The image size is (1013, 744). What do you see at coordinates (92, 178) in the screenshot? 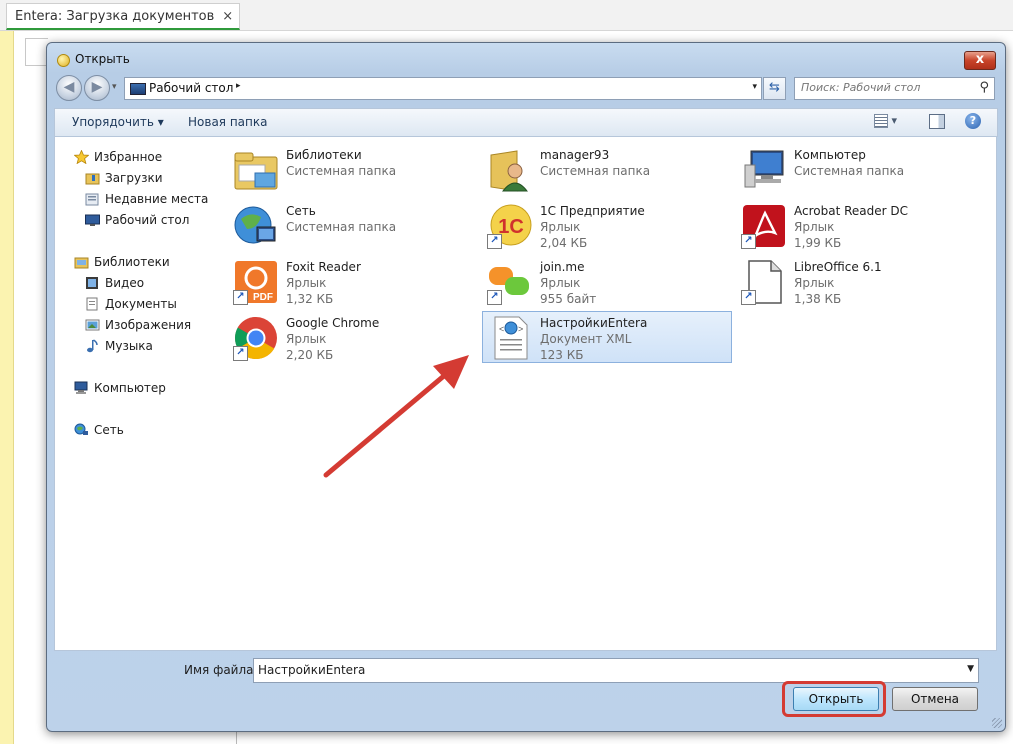
I see `downloads-folder-icon` at bounding box center [92, 178].